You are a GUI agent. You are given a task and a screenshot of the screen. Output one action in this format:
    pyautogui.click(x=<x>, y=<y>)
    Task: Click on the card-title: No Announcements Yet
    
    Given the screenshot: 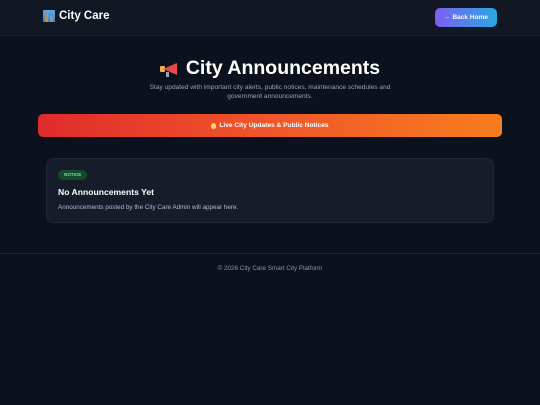 What is the action you would take?
    pyautogui.click(x=106, y=192)
    